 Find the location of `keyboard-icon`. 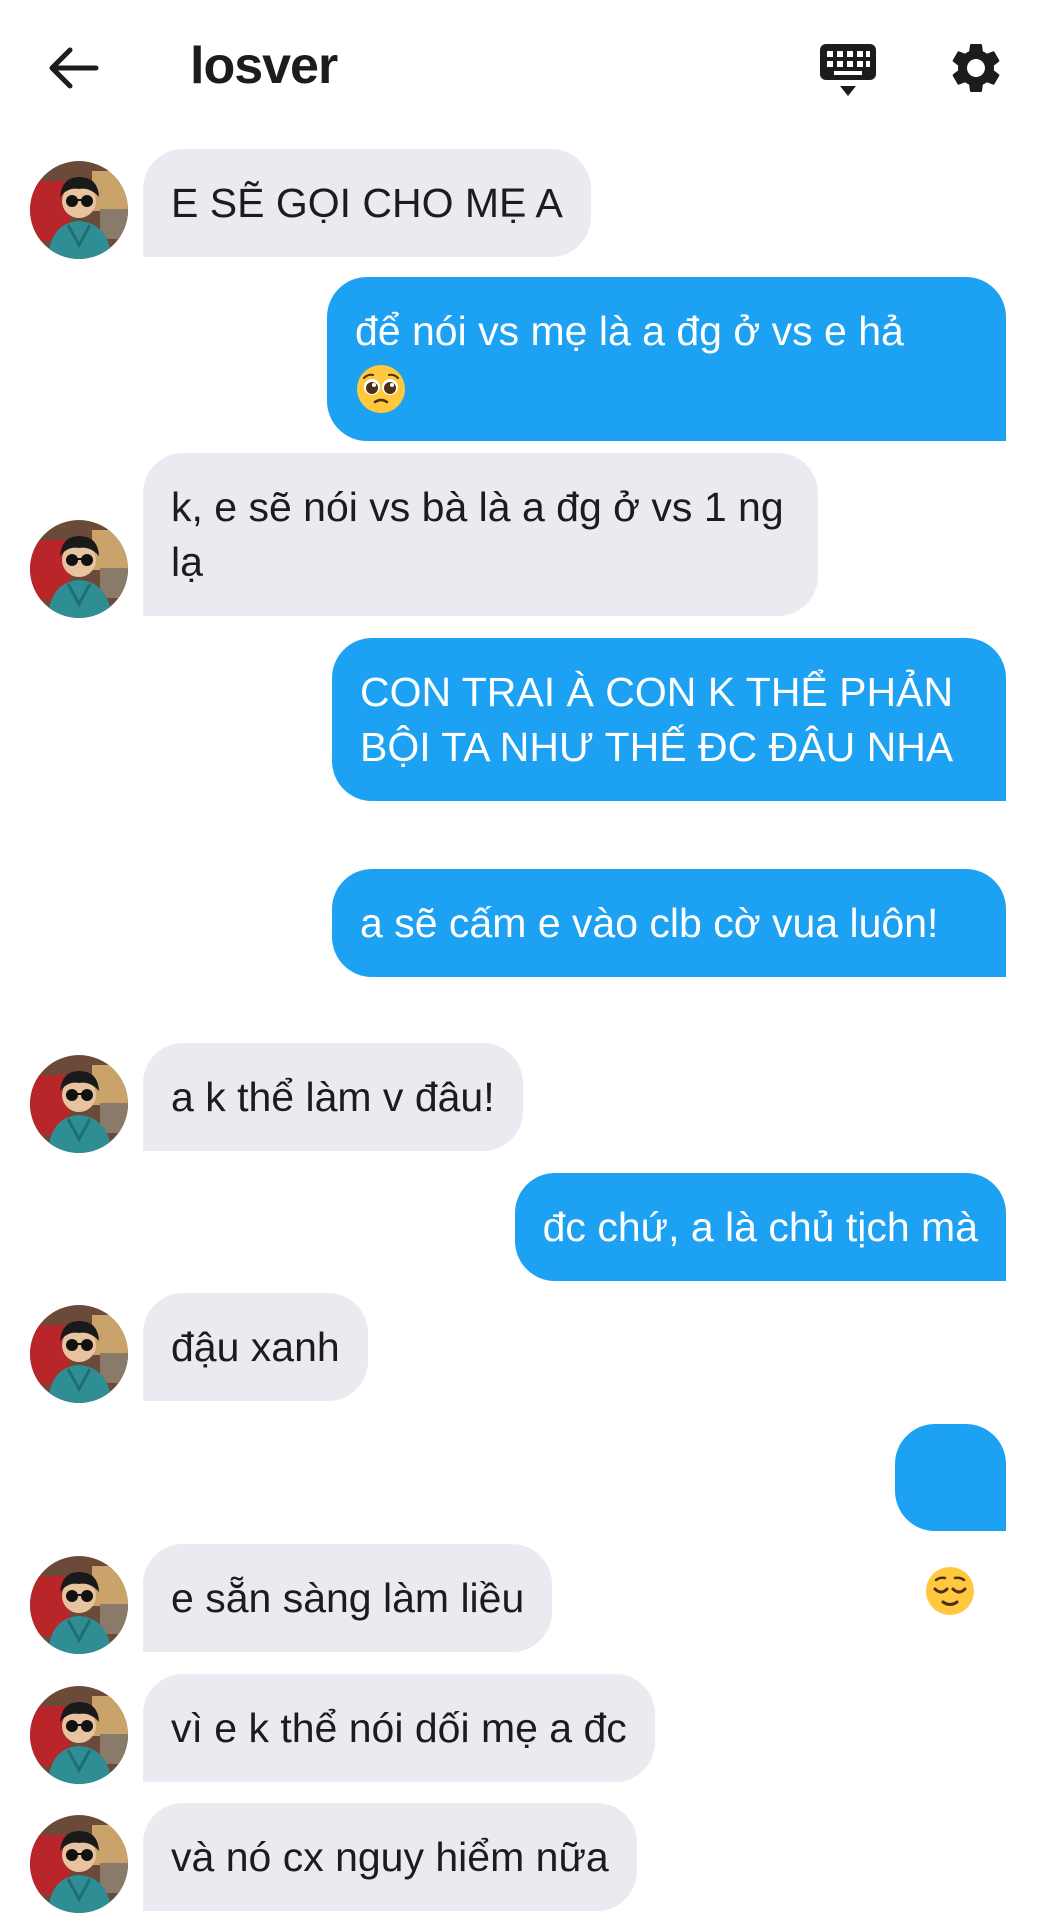

keyboard-icon is located at coordinates (848, 70).